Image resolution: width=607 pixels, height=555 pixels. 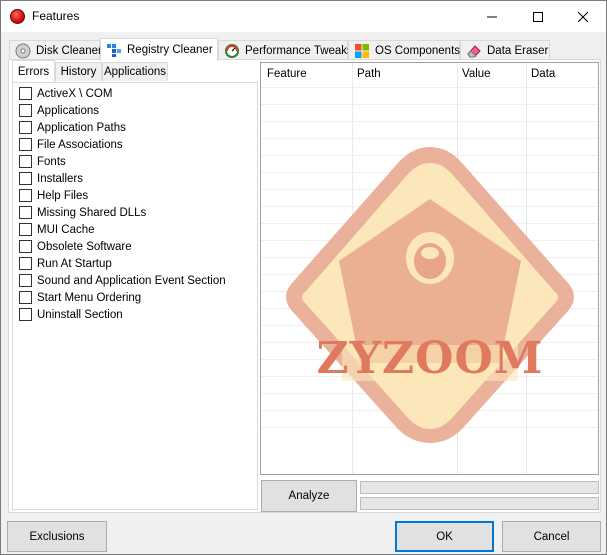 I want to click on subtab-history: History, so click(x=78, y=71).